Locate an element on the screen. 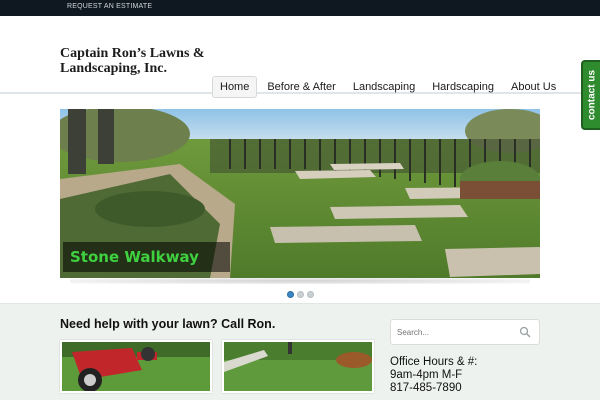  office-hours-time: 9am-4pm M-F is located at coordinates (426, 375).